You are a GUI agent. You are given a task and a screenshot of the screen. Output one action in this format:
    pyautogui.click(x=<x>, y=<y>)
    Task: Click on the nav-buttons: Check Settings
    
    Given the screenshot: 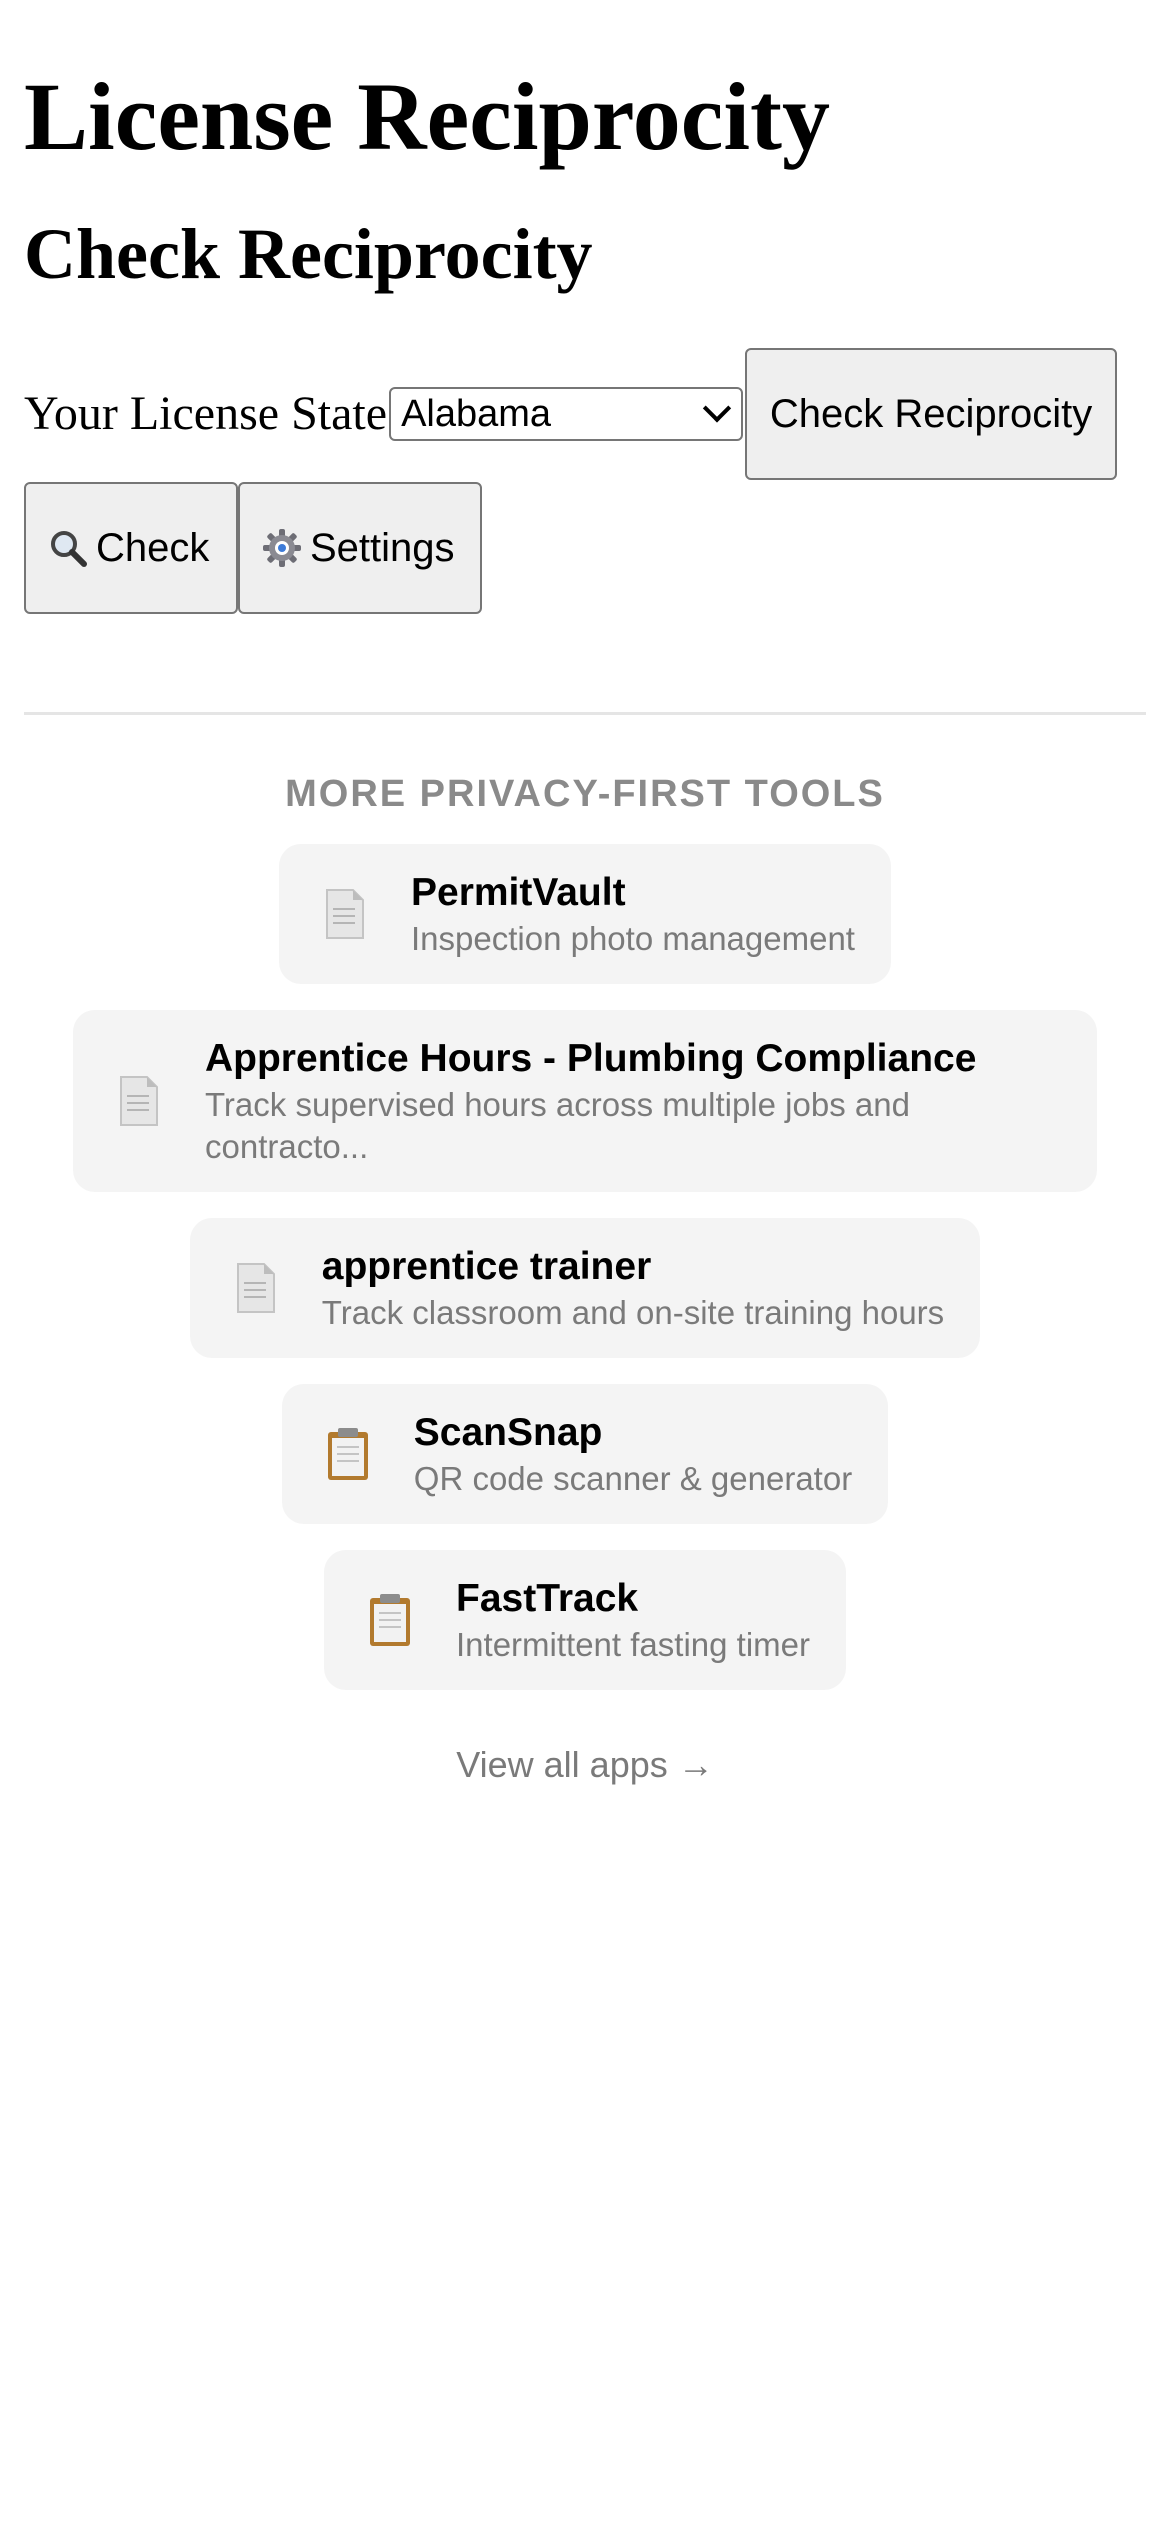 What is the action you would take?
    pyautogui.click(x=585, y=548)
    